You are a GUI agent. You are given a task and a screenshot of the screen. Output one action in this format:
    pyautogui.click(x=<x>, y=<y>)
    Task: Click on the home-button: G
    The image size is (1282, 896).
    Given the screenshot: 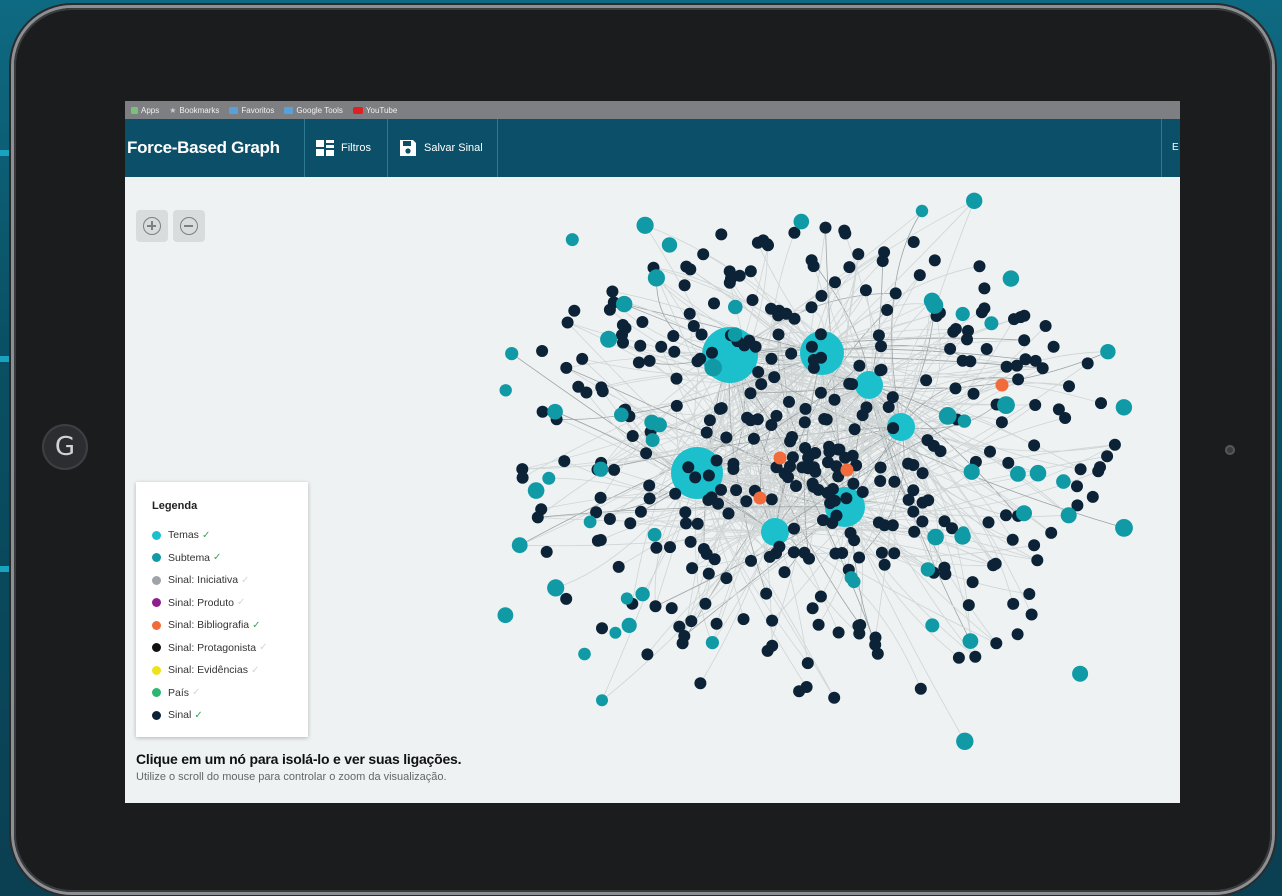 What is the action you would take?
    pyautogui.click(x=65, y=447)
    